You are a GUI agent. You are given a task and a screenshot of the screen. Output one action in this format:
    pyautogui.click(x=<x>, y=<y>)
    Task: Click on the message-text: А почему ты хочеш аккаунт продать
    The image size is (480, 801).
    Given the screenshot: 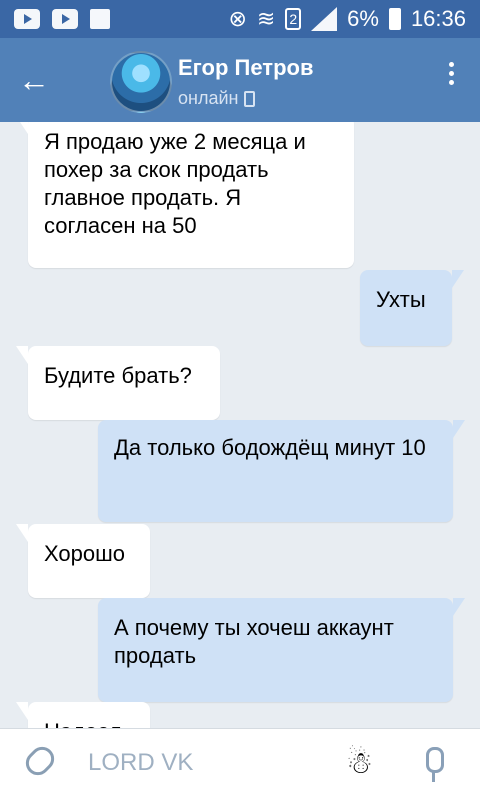 What is the action you would take?
    pyautogui.click(x=254, y=641)
    